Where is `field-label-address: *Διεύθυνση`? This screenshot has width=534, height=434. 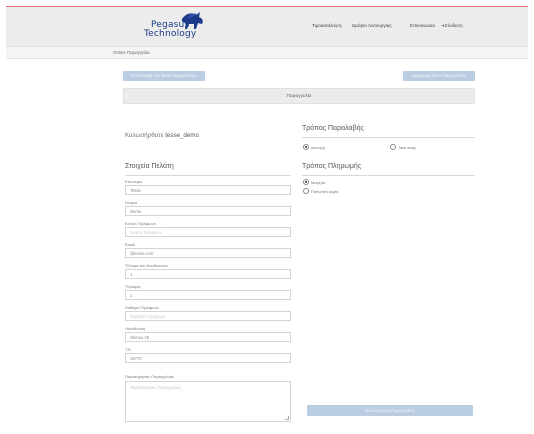
field-label-address: *Διεύθυνση is located at coordinates (135, 328).